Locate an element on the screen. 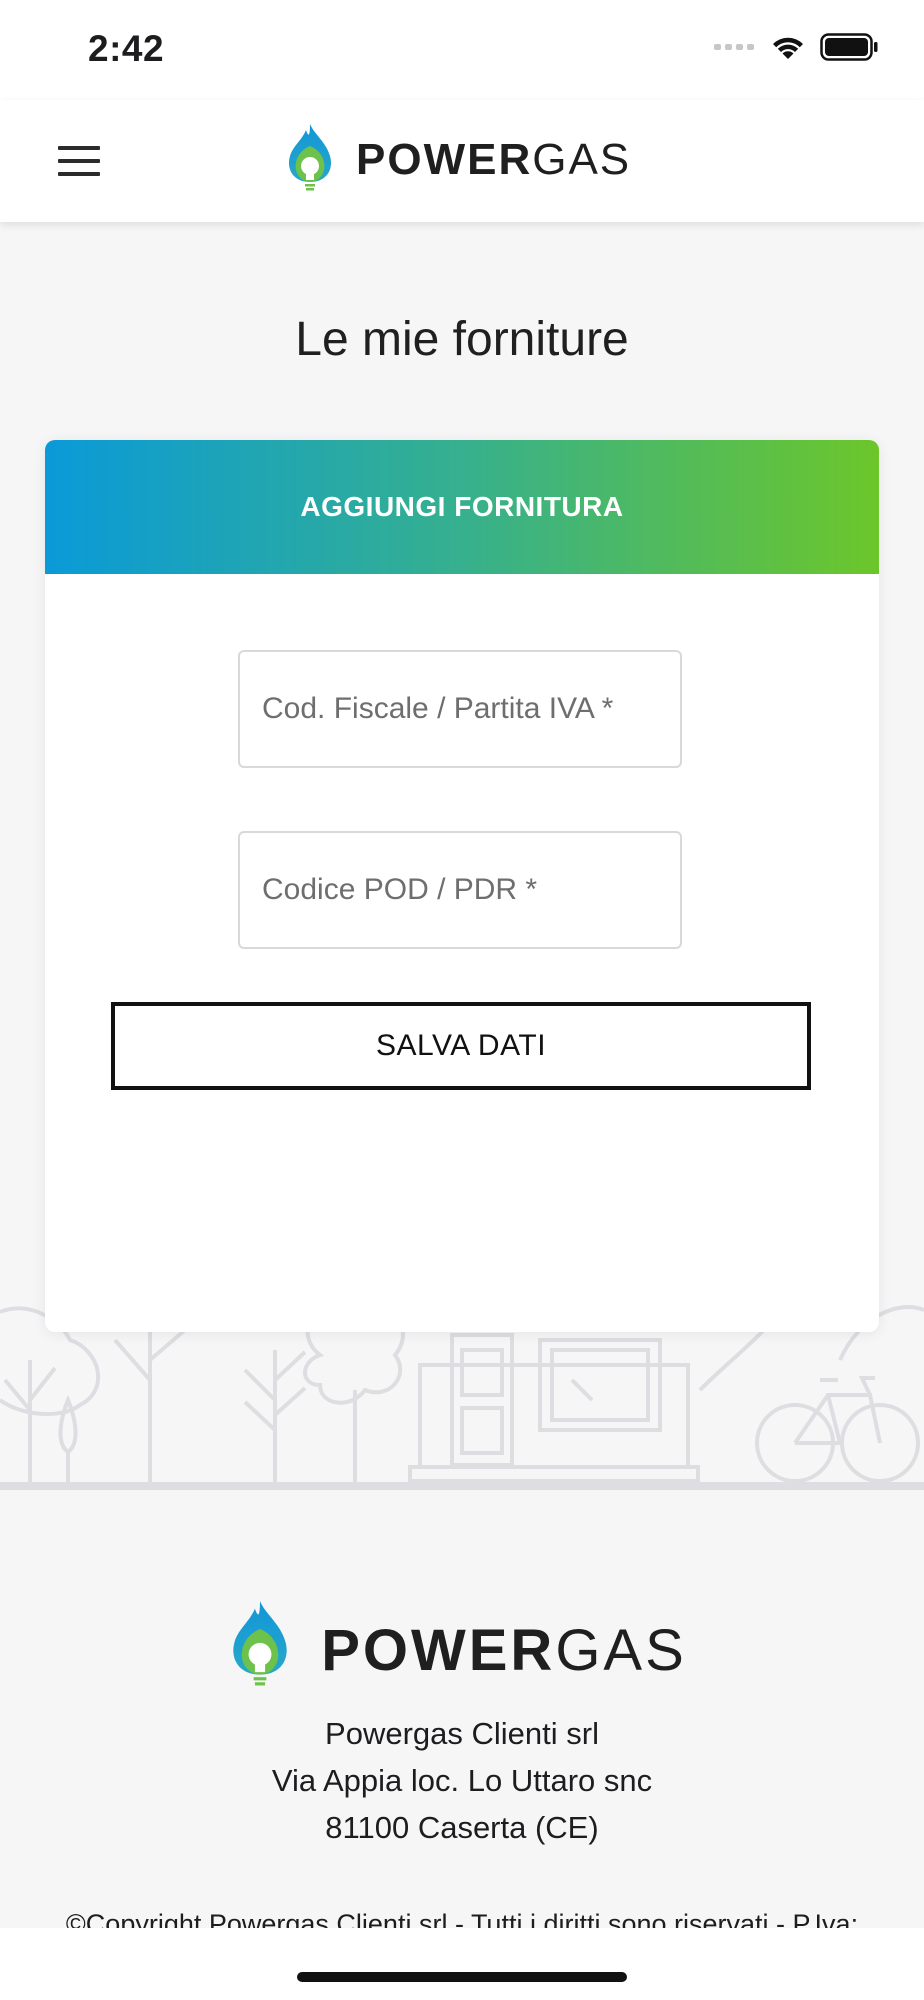  pod-pdr-input is located at coordinates (460, 890).